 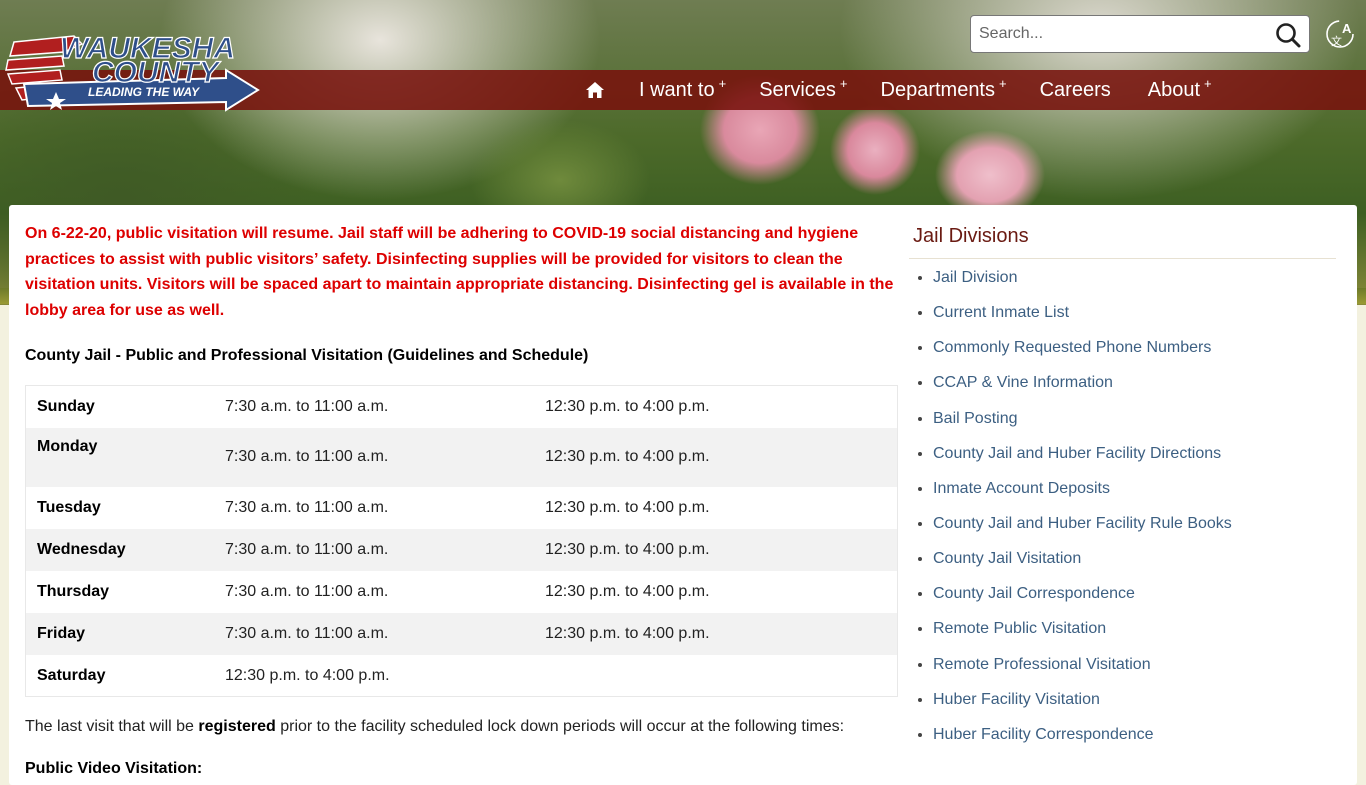 What do you see at coordinates (975, 277) in the screenshot?
I see `sidebar-link-jail-division: Jail Division` at bounding box center [975, 277].